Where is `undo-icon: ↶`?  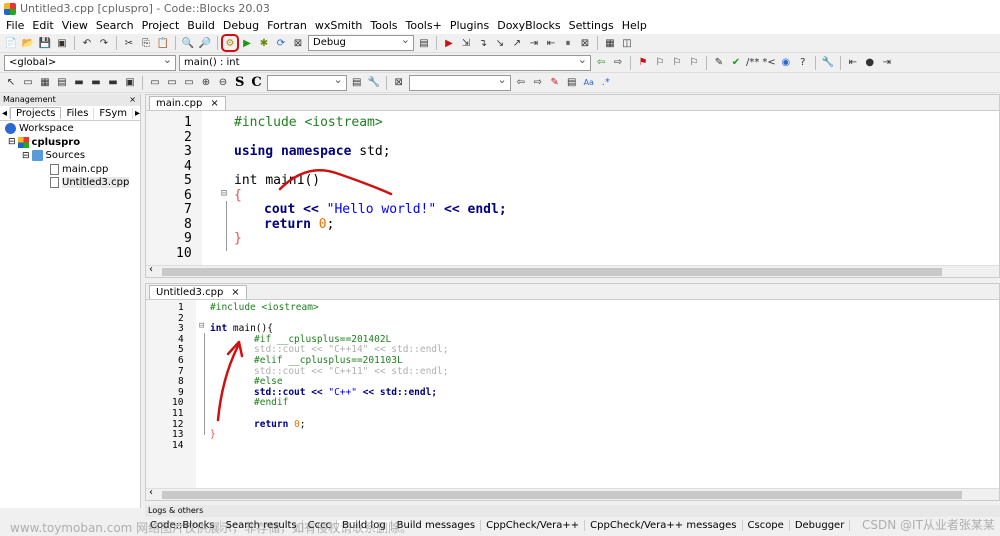
undo-icon: ↶ is located at coordinates (87, 43).